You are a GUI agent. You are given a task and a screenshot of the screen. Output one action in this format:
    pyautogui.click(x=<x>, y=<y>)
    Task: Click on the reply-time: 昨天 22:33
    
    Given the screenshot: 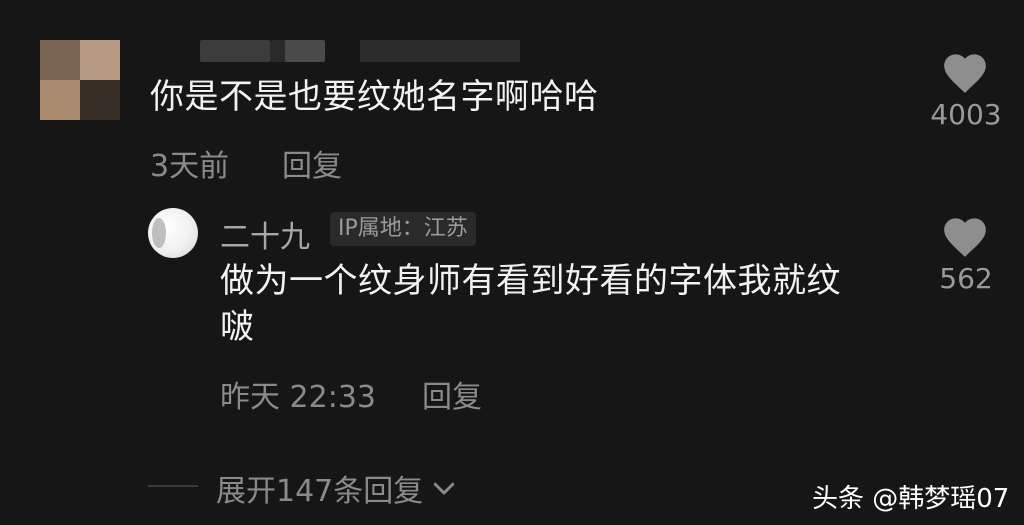 What is the action you would take?
    pyautogui.click(x=298, y=397)
    